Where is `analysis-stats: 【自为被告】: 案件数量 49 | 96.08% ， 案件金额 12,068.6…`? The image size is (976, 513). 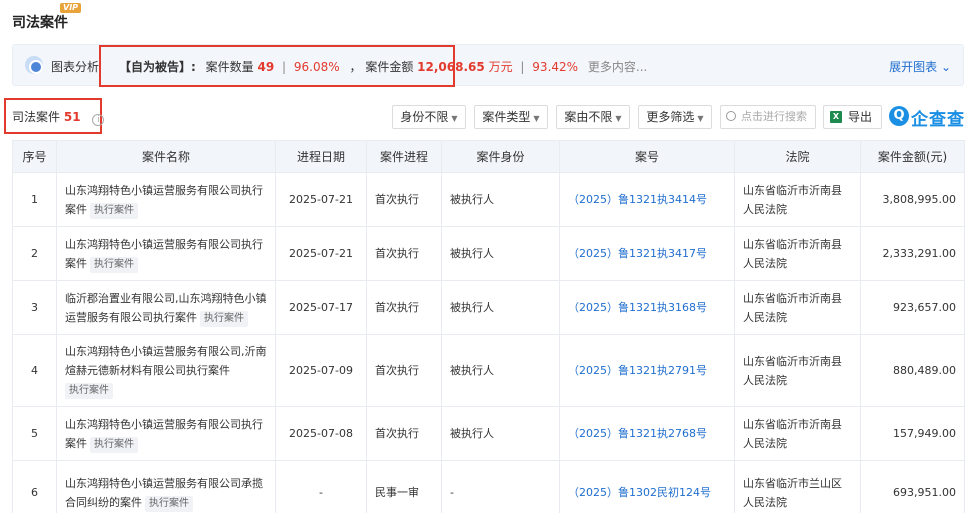
analysis-stats: 【自为被告】: 案件数量 49 | 96.08% ， 案件金额 12,068.6… is located at coordinates (383, 67).